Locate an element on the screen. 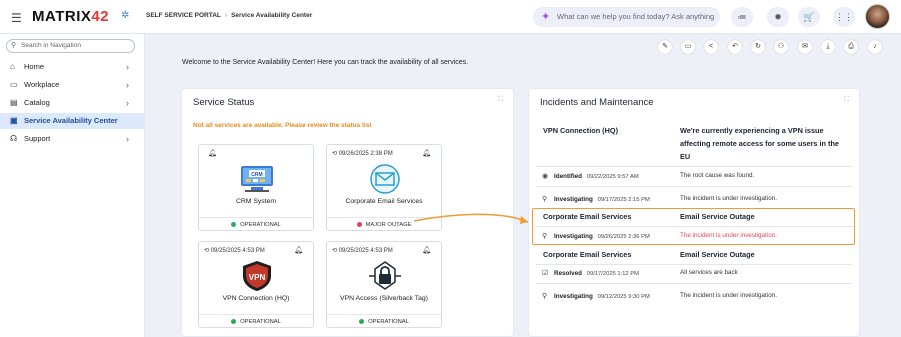  nav-search-input: ⚲ Search in Navigation is located at coordinates (70, 46).